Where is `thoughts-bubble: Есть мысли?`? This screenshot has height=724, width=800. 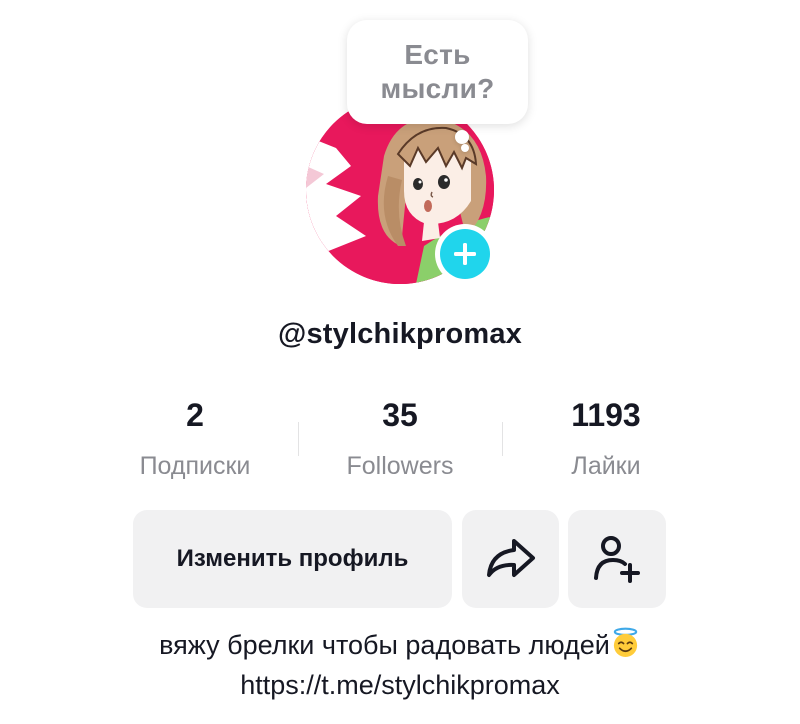 thoughts-bubble: Есть мысли? is located at coordinates (437, 72).